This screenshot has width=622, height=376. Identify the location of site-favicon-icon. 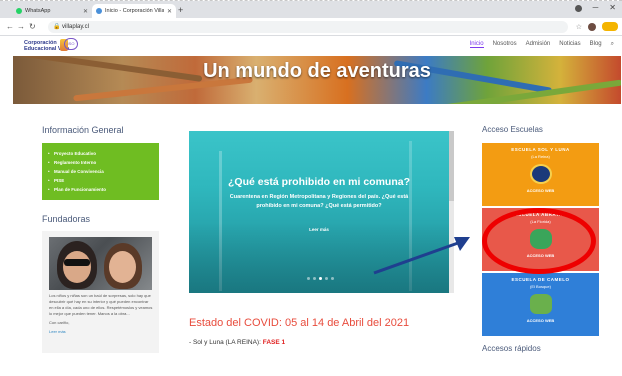
(99, 11).